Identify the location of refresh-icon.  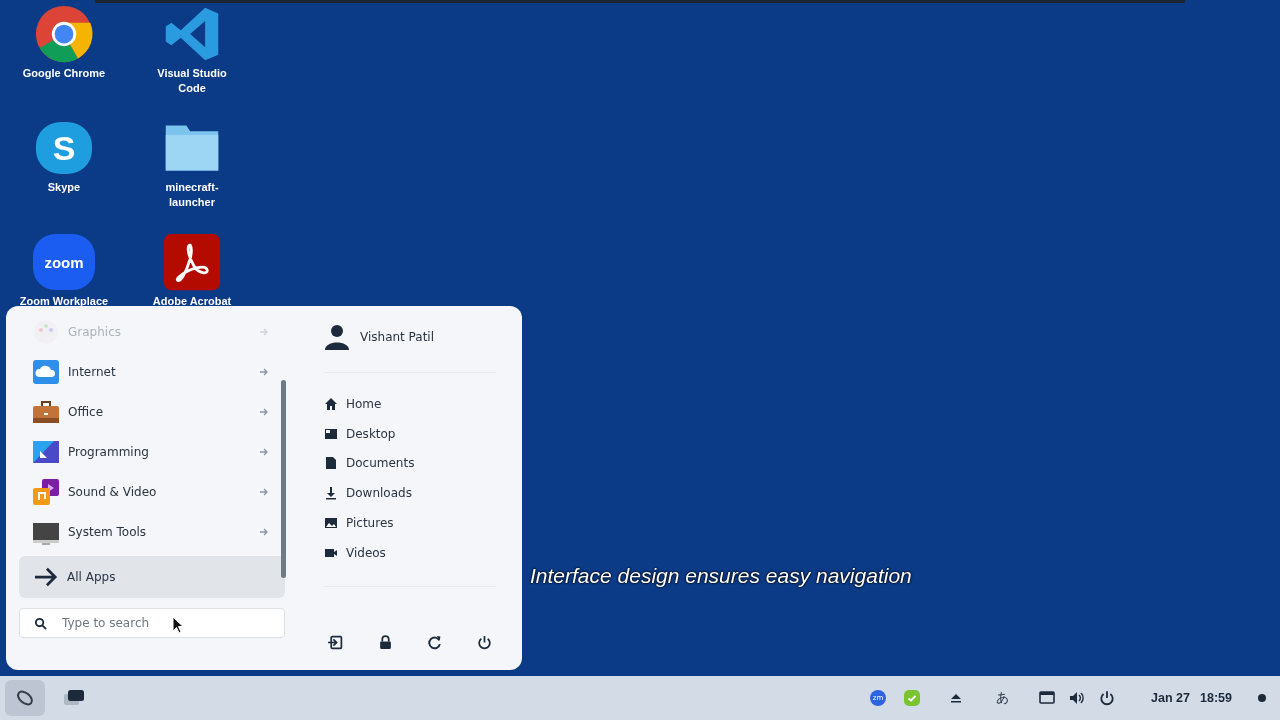
(435, 642).